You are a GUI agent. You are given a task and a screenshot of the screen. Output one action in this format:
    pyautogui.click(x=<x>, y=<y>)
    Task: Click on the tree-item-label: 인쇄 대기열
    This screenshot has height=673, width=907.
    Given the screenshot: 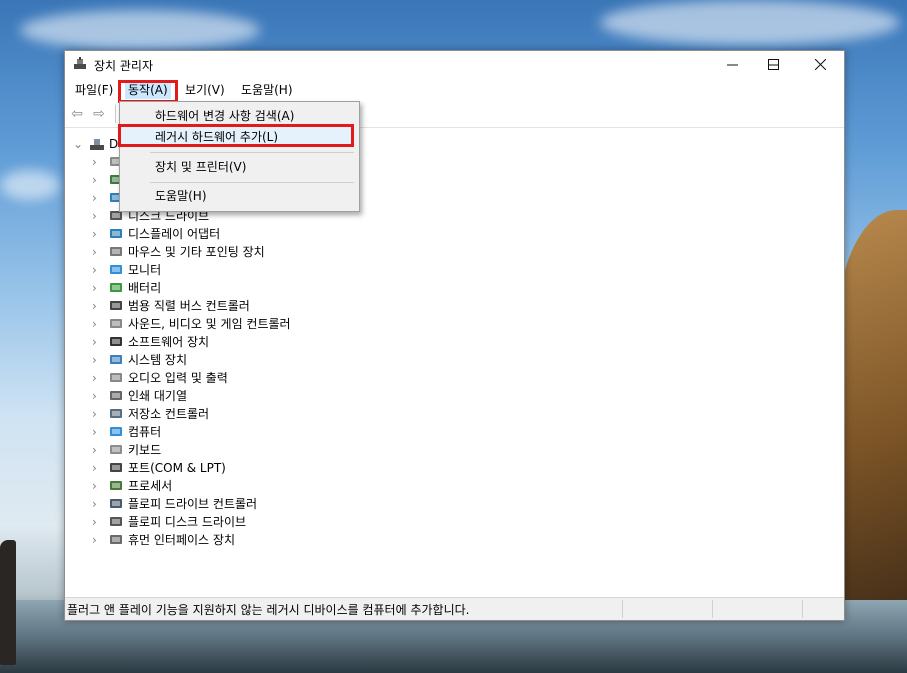 What is the action you would take?
    pyautogui.click(x=158, y=396)
    